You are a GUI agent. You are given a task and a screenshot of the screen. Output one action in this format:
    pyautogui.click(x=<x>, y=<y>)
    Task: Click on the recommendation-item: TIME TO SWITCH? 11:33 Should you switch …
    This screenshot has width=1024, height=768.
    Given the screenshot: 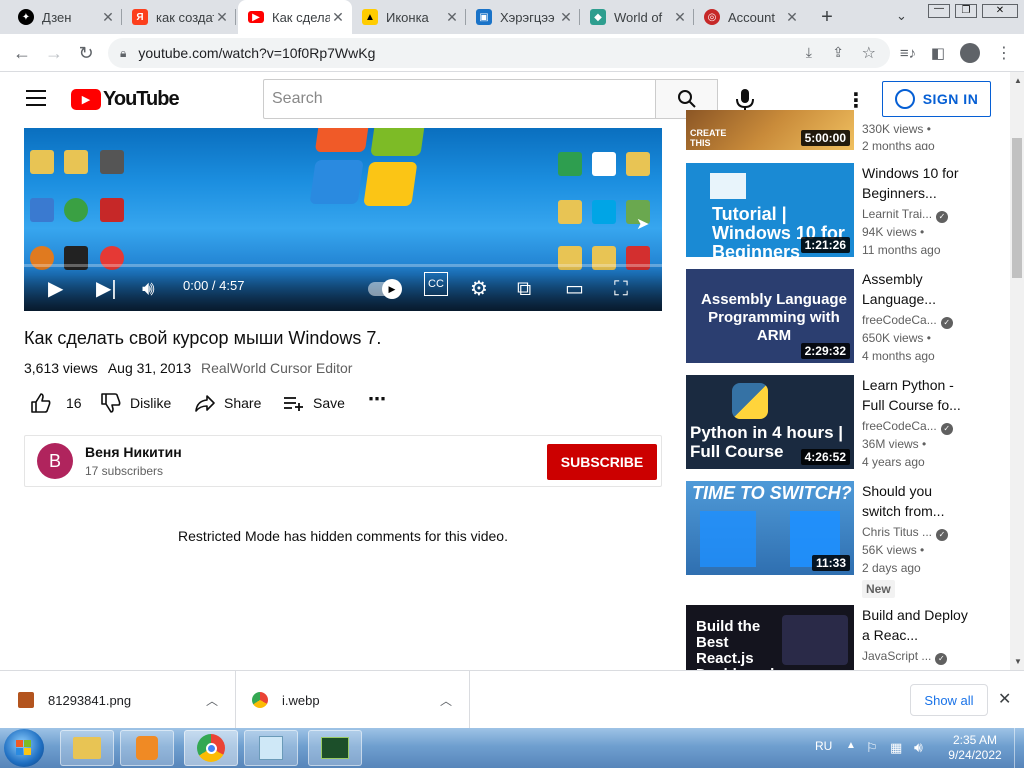 What is the action you would take?
    pyautogui.click(x=836, y=541)
    